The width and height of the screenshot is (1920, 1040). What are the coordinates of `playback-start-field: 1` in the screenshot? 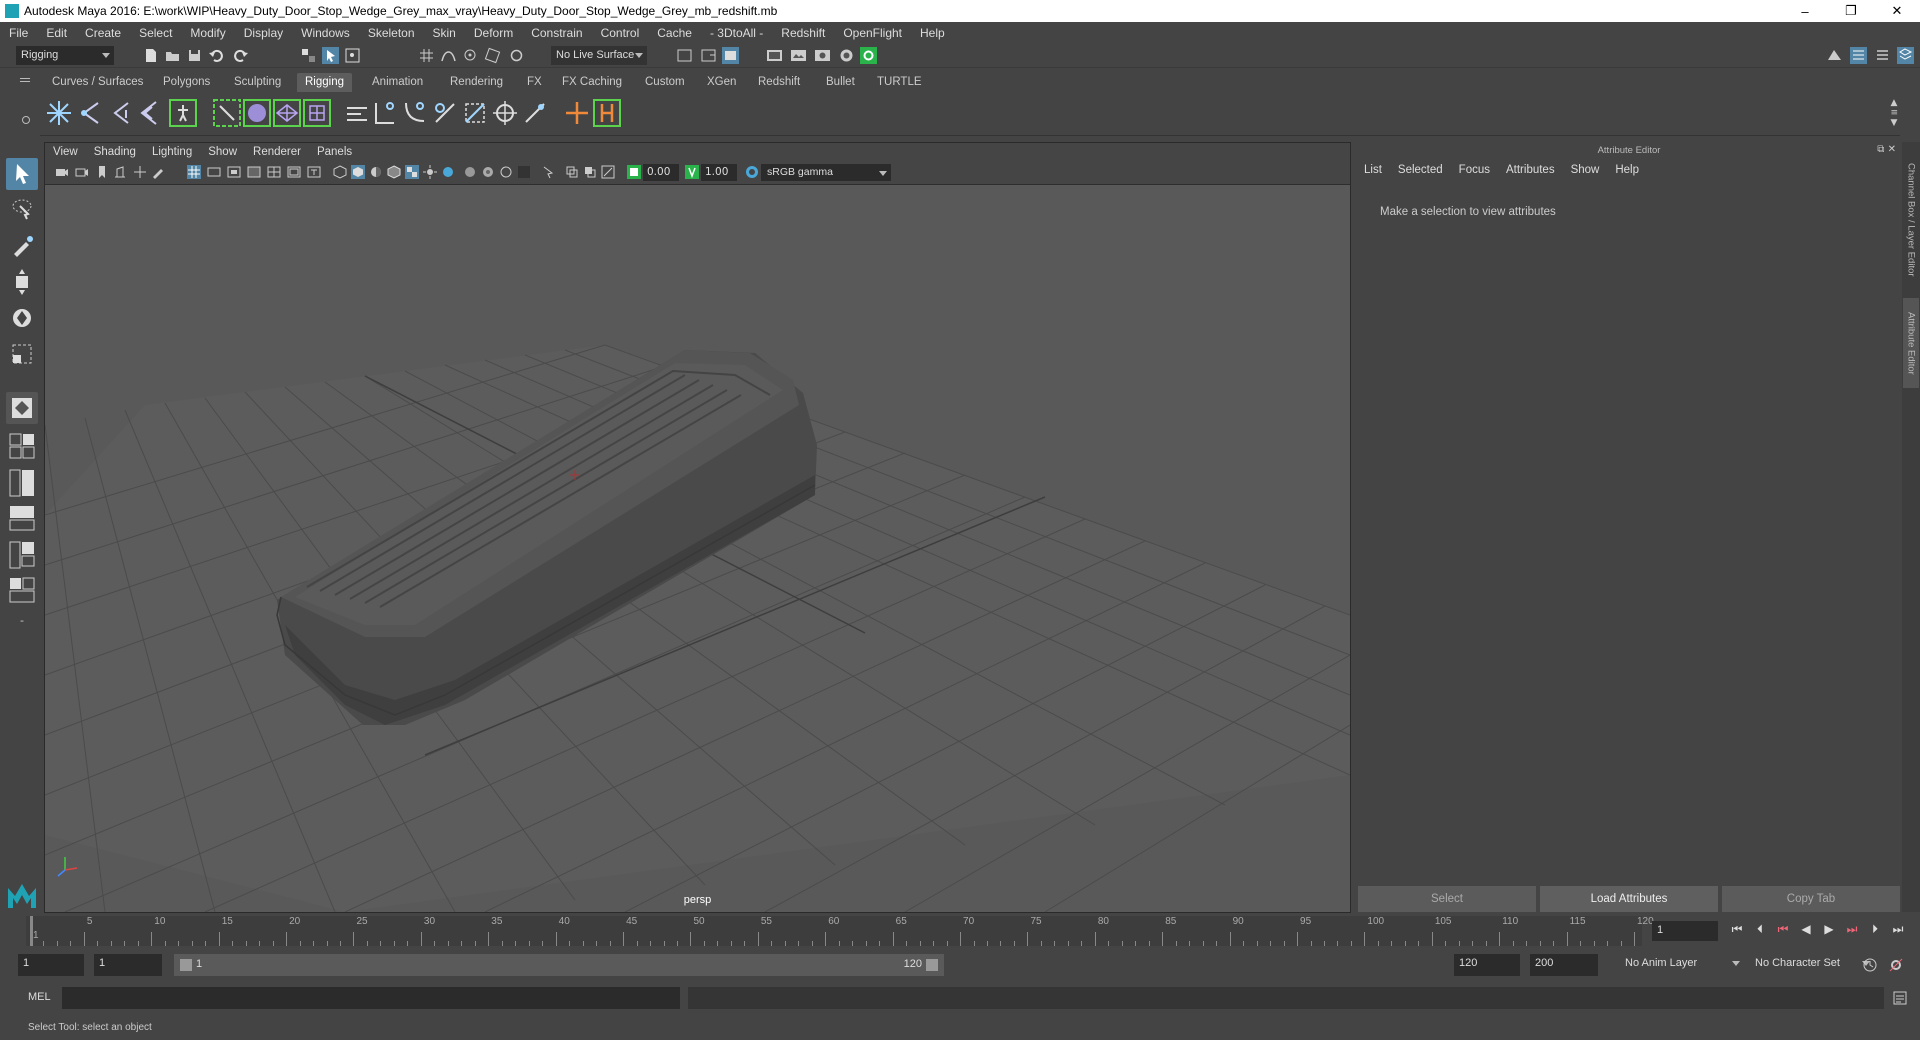 It's located at (128, 965).